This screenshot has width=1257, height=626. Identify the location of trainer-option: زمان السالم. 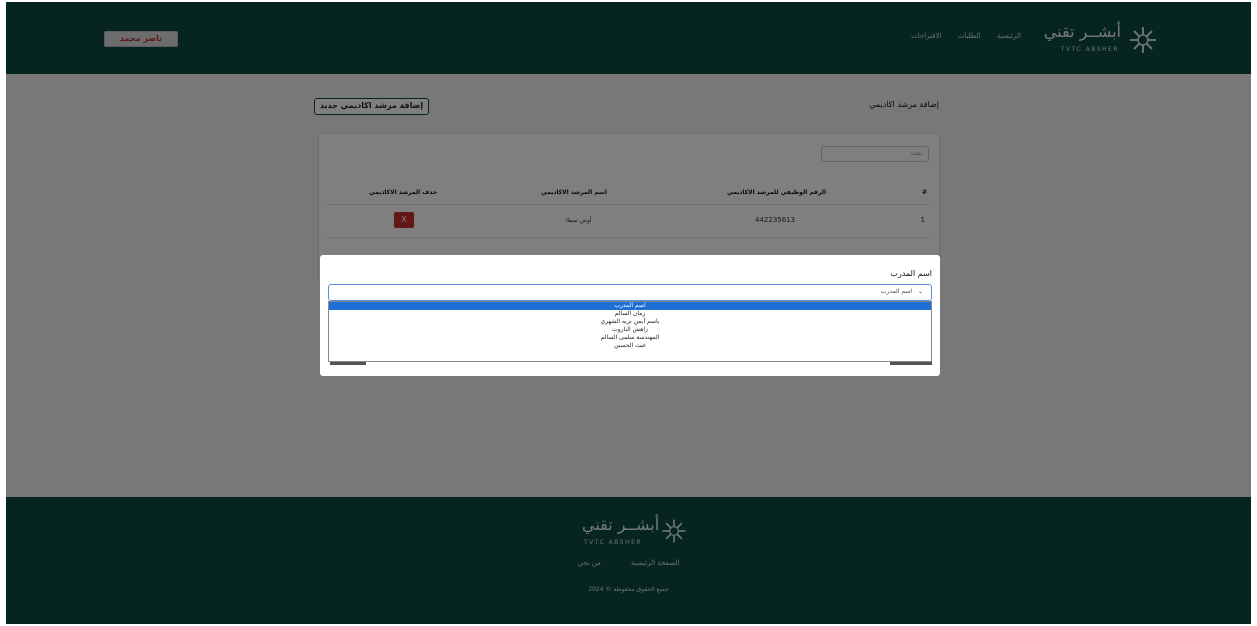
(630, 314).